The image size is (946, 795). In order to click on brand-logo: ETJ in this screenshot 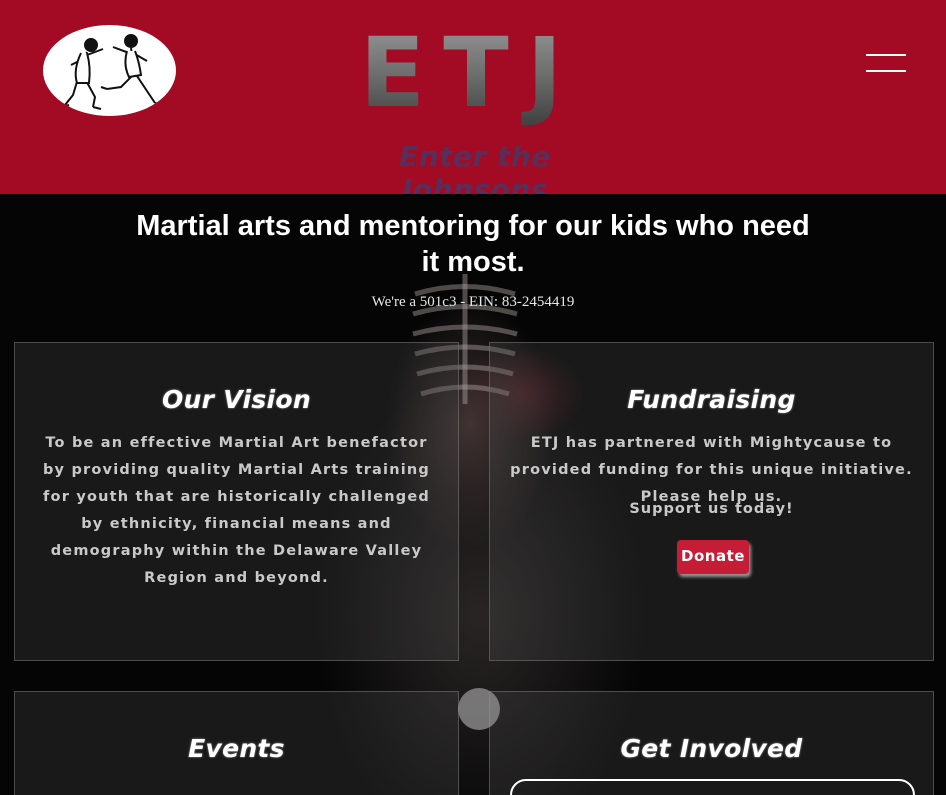, I will do `click(470, 78)`.